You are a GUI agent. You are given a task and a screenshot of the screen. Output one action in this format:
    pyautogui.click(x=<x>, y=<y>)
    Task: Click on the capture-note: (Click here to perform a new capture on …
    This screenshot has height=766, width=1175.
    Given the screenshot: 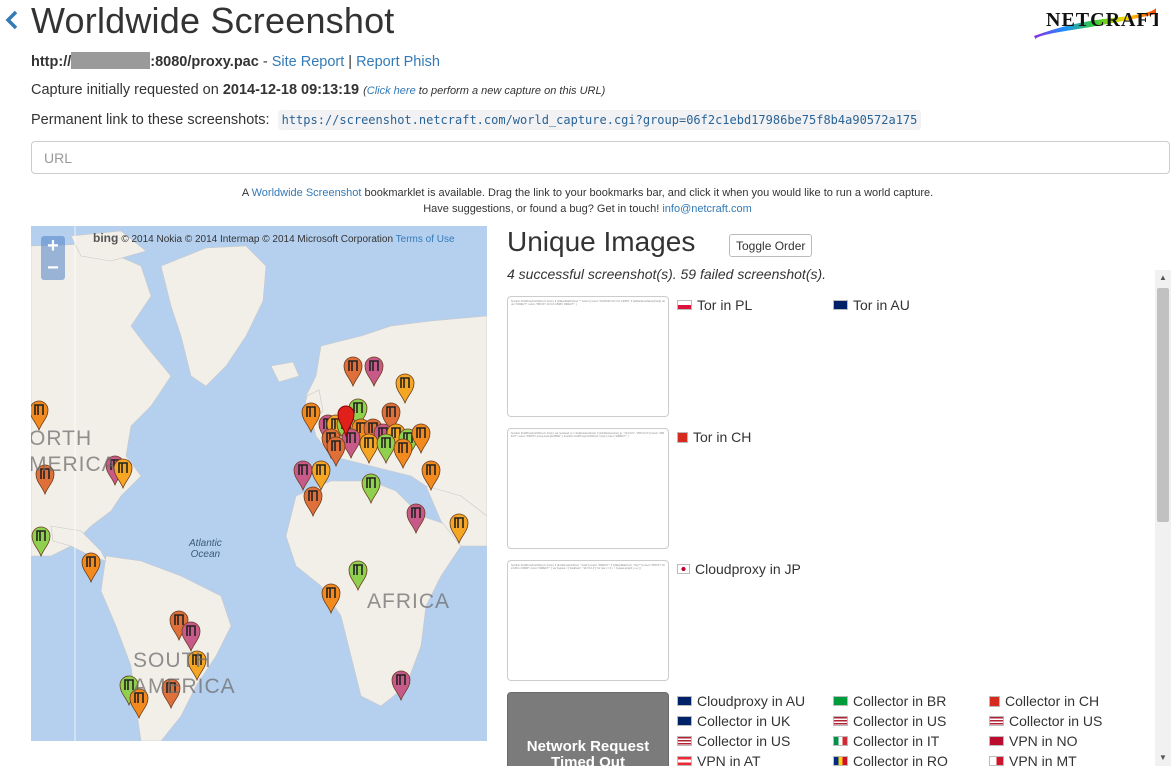 What is the action you would take?
    pyautogui.click(x=484, y=91)
    